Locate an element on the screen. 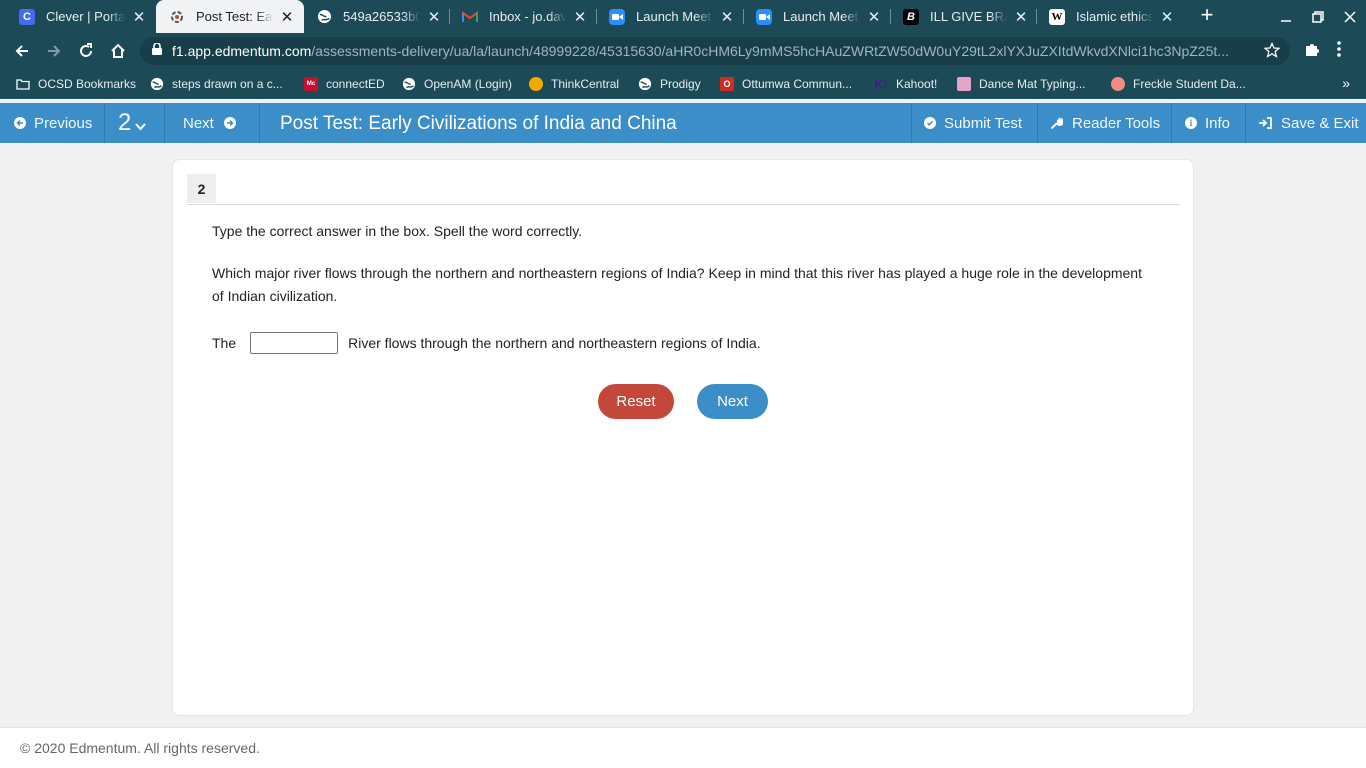 Image resolution: width=1366 pixels, height=768 pixels. bookmark-star-icon is located at coordinates (1272, 52).